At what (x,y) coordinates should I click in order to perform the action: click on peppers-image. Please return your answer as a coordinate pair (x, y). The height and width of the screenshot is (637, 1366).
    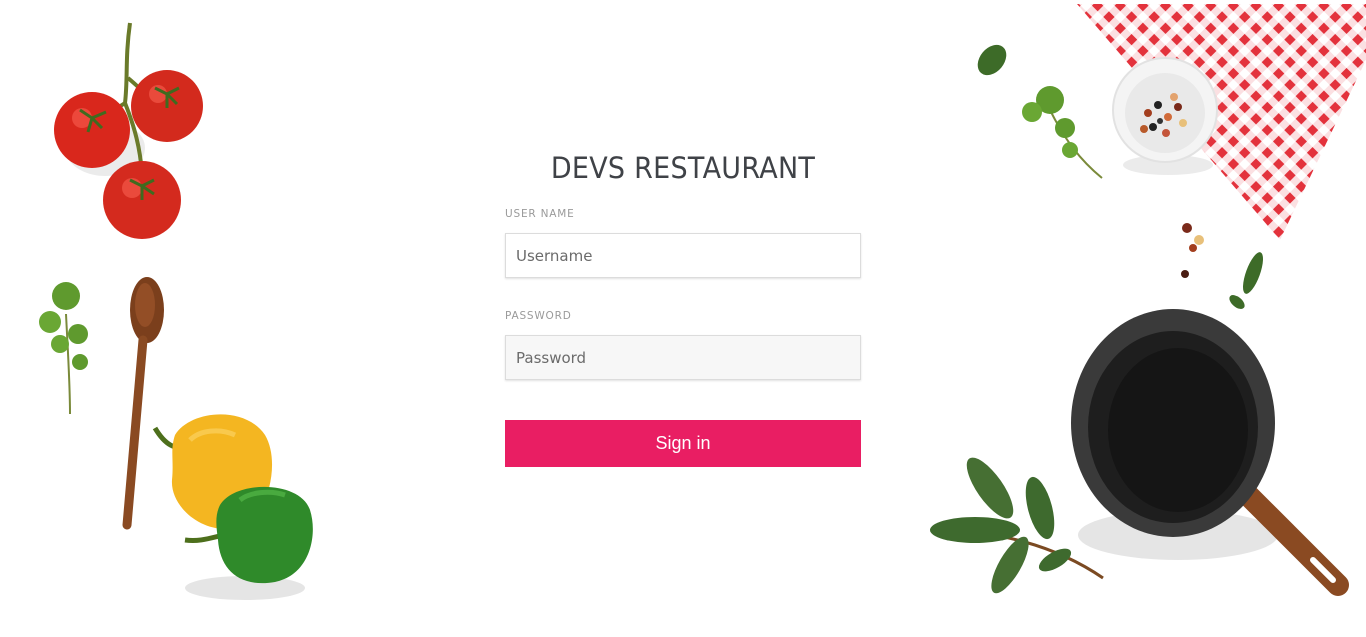
    Looking at the image, I should click on (235, 507).